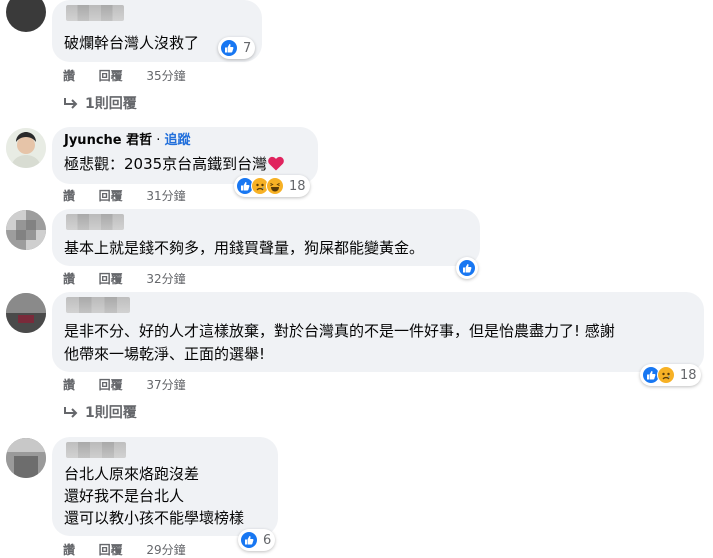  What do you see at coordinates (666, 375) in the screenshot?
I see `sad-face-icon` at bounding box center [666, 375].